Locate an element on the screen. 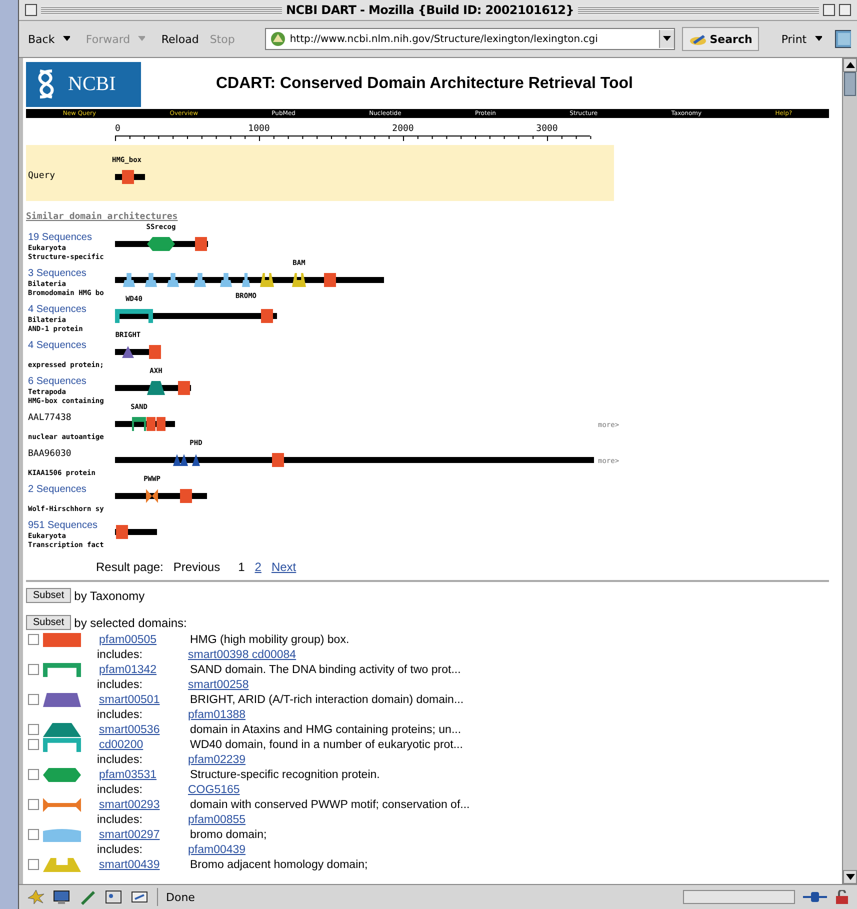 This screenshot has height=909, width=857. includes-link: smart00258 is located at coordinates (218, 684).